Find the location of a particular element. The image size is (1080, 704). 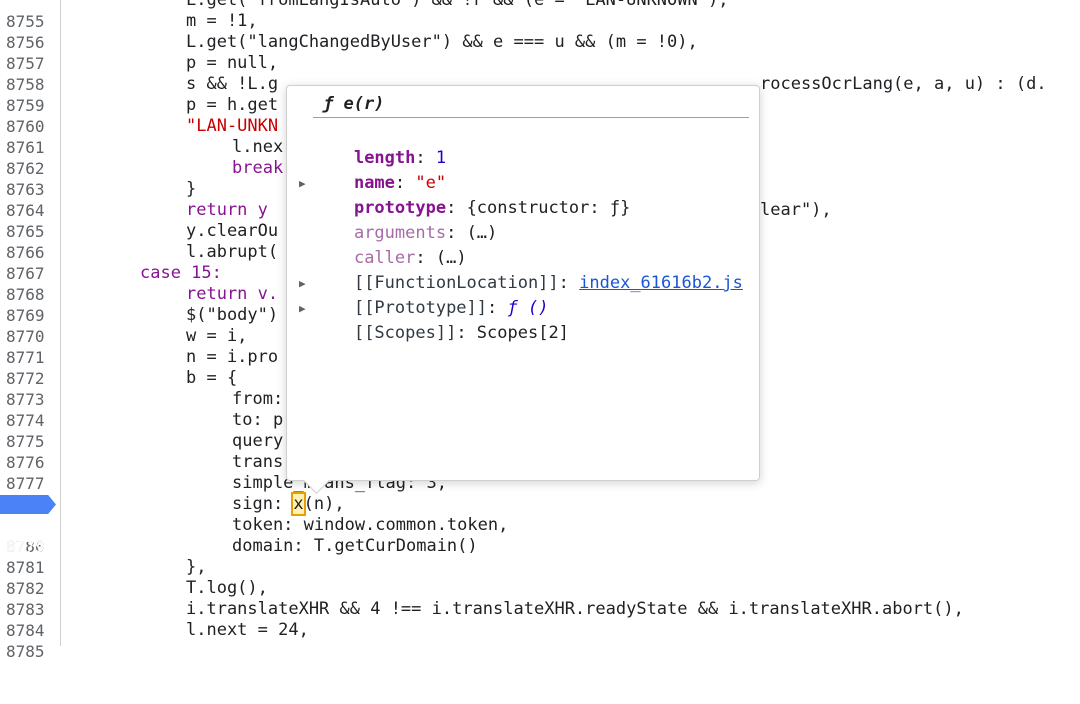

code-text: s && !L.g is located at coordinates (232, 84).